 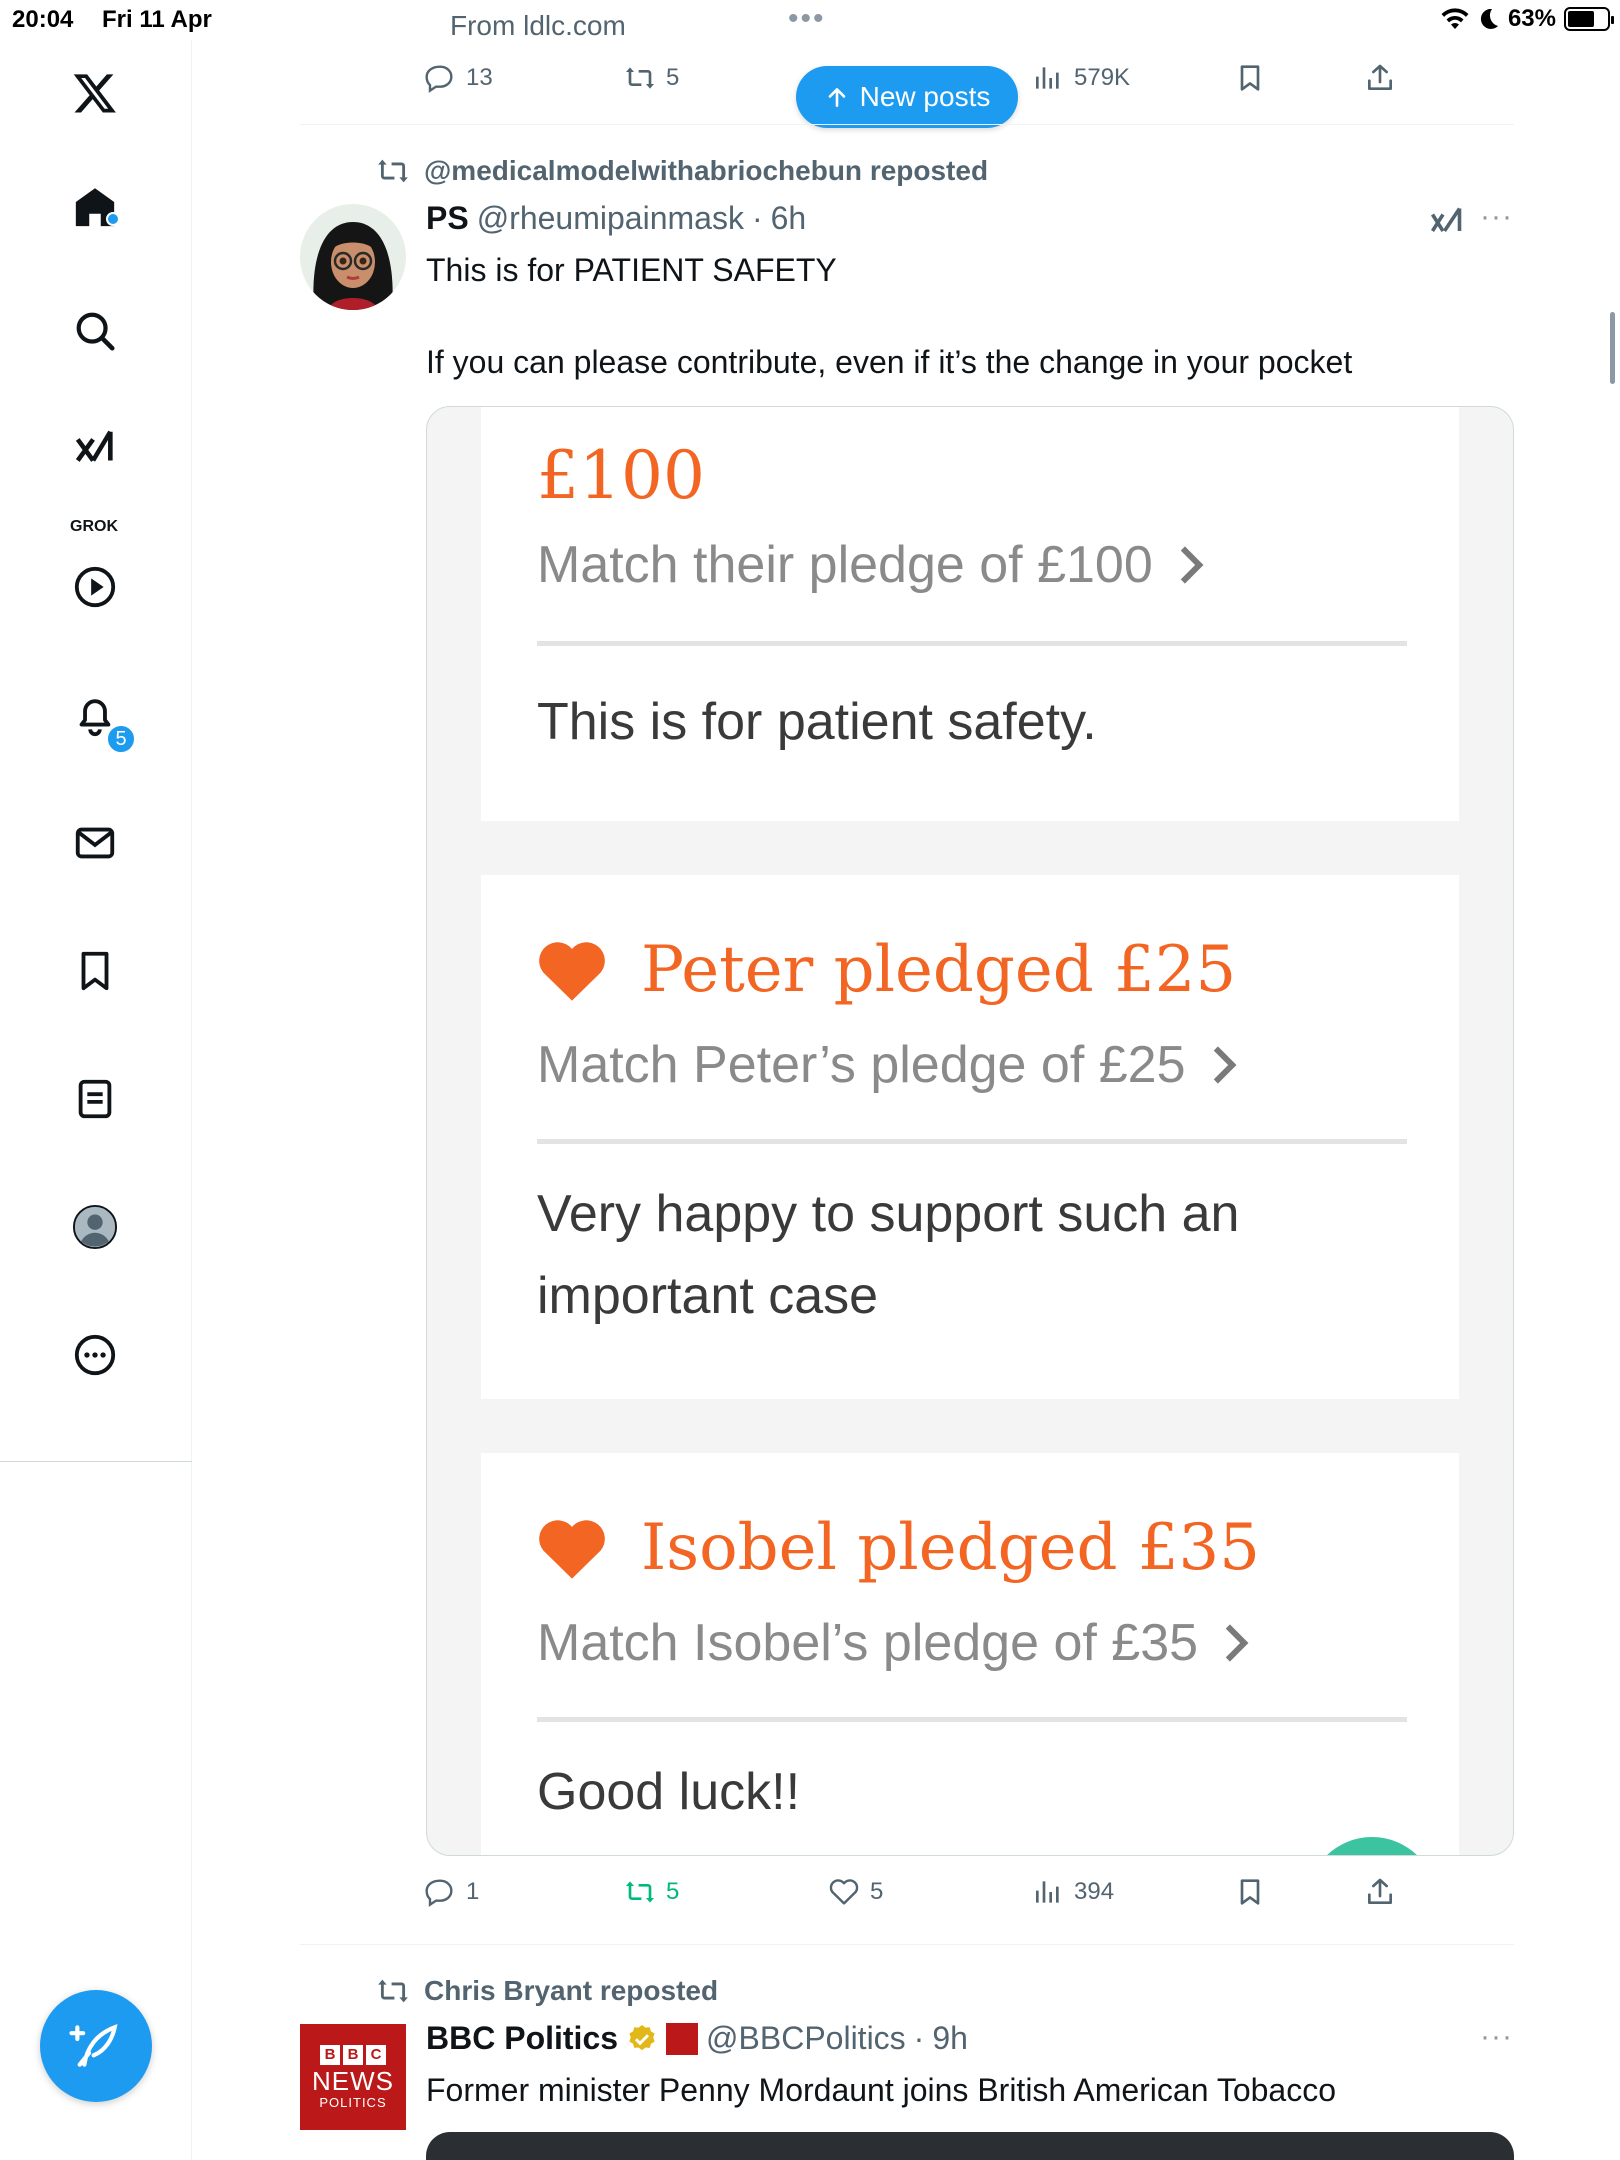 I want to click on match-pledge-text: Match Isobel’s pledge of £35, so click(x=868, y=1643).